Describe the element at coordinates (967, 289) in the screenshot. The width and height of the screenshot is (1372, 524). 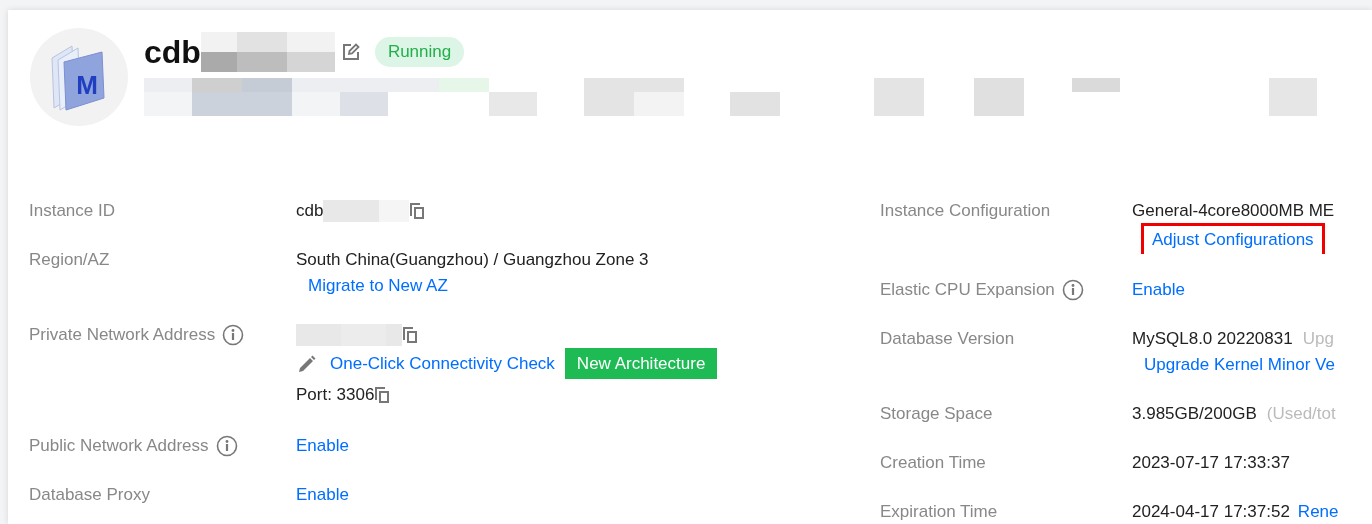
I see `field-label: Elastic CPU Expansion` at that location.